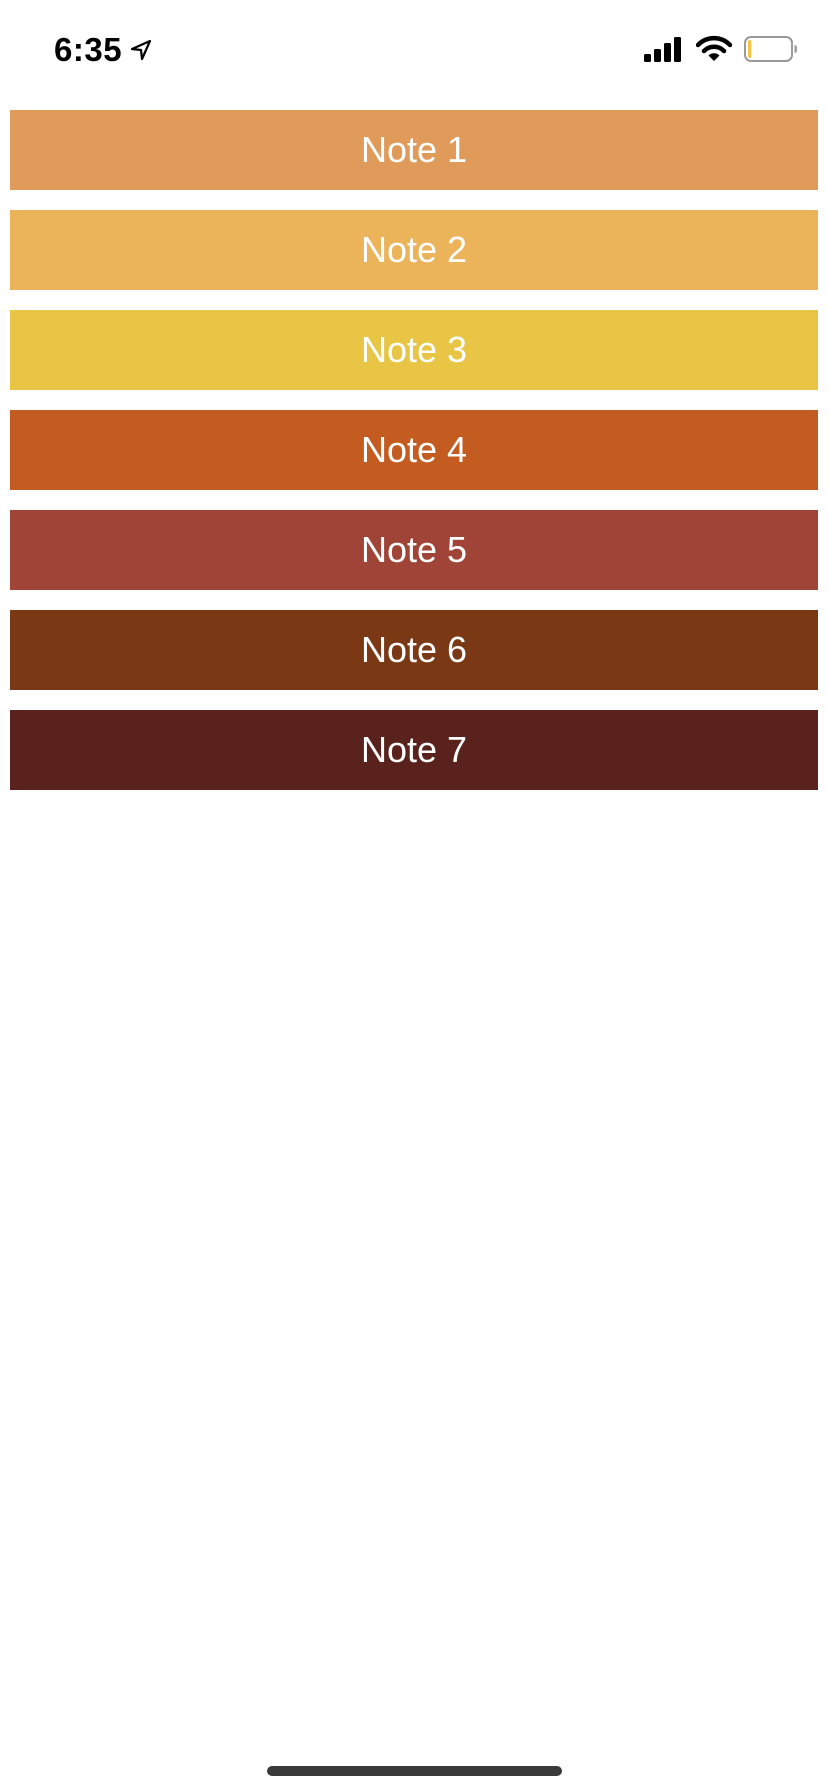  What do you see at coordinates (414, 1771) in the screenshot?
I see `home-indicator` at bounding box center [414, 1771].